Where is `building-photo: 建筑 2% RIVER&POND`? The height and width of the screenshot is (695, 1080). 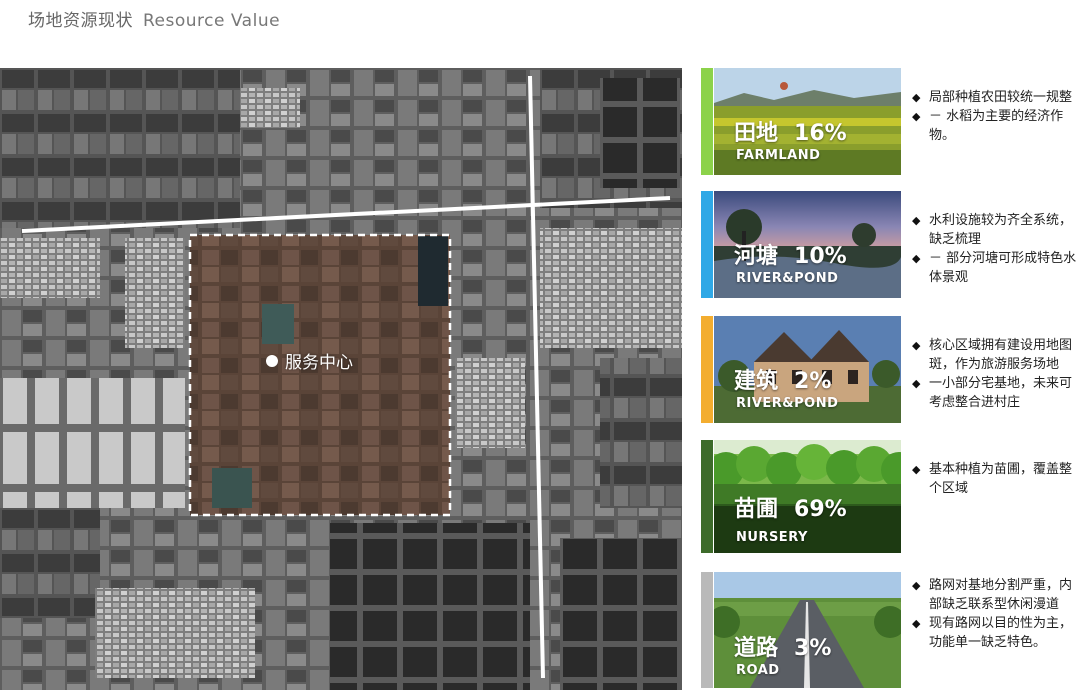 building-photo: 建筑 2% RIVER&POND is located at coordinates (807, 369).